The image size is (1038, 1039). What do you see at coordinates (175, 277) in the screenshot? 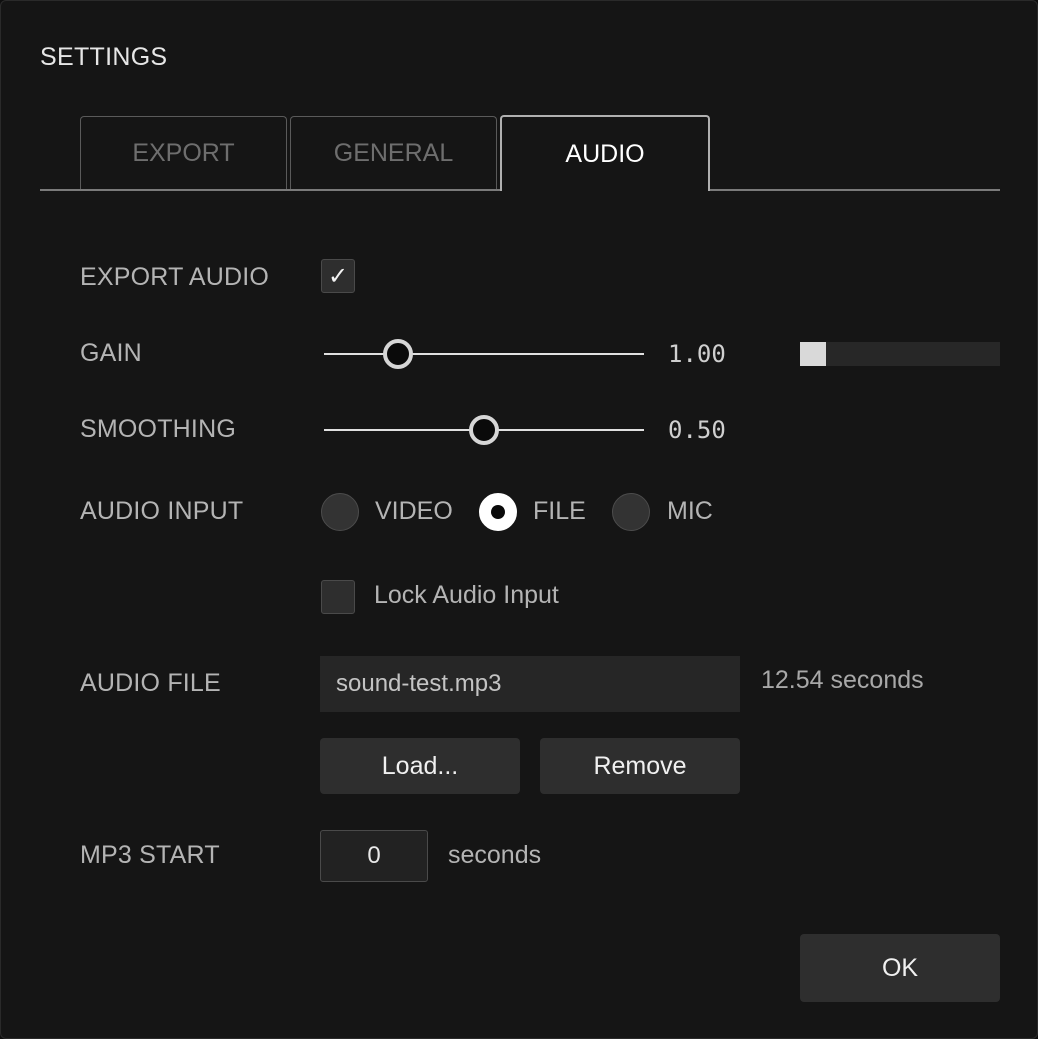
I see `export-audio-label: EXPORT AUDIO` at bounding box center [175, 277].